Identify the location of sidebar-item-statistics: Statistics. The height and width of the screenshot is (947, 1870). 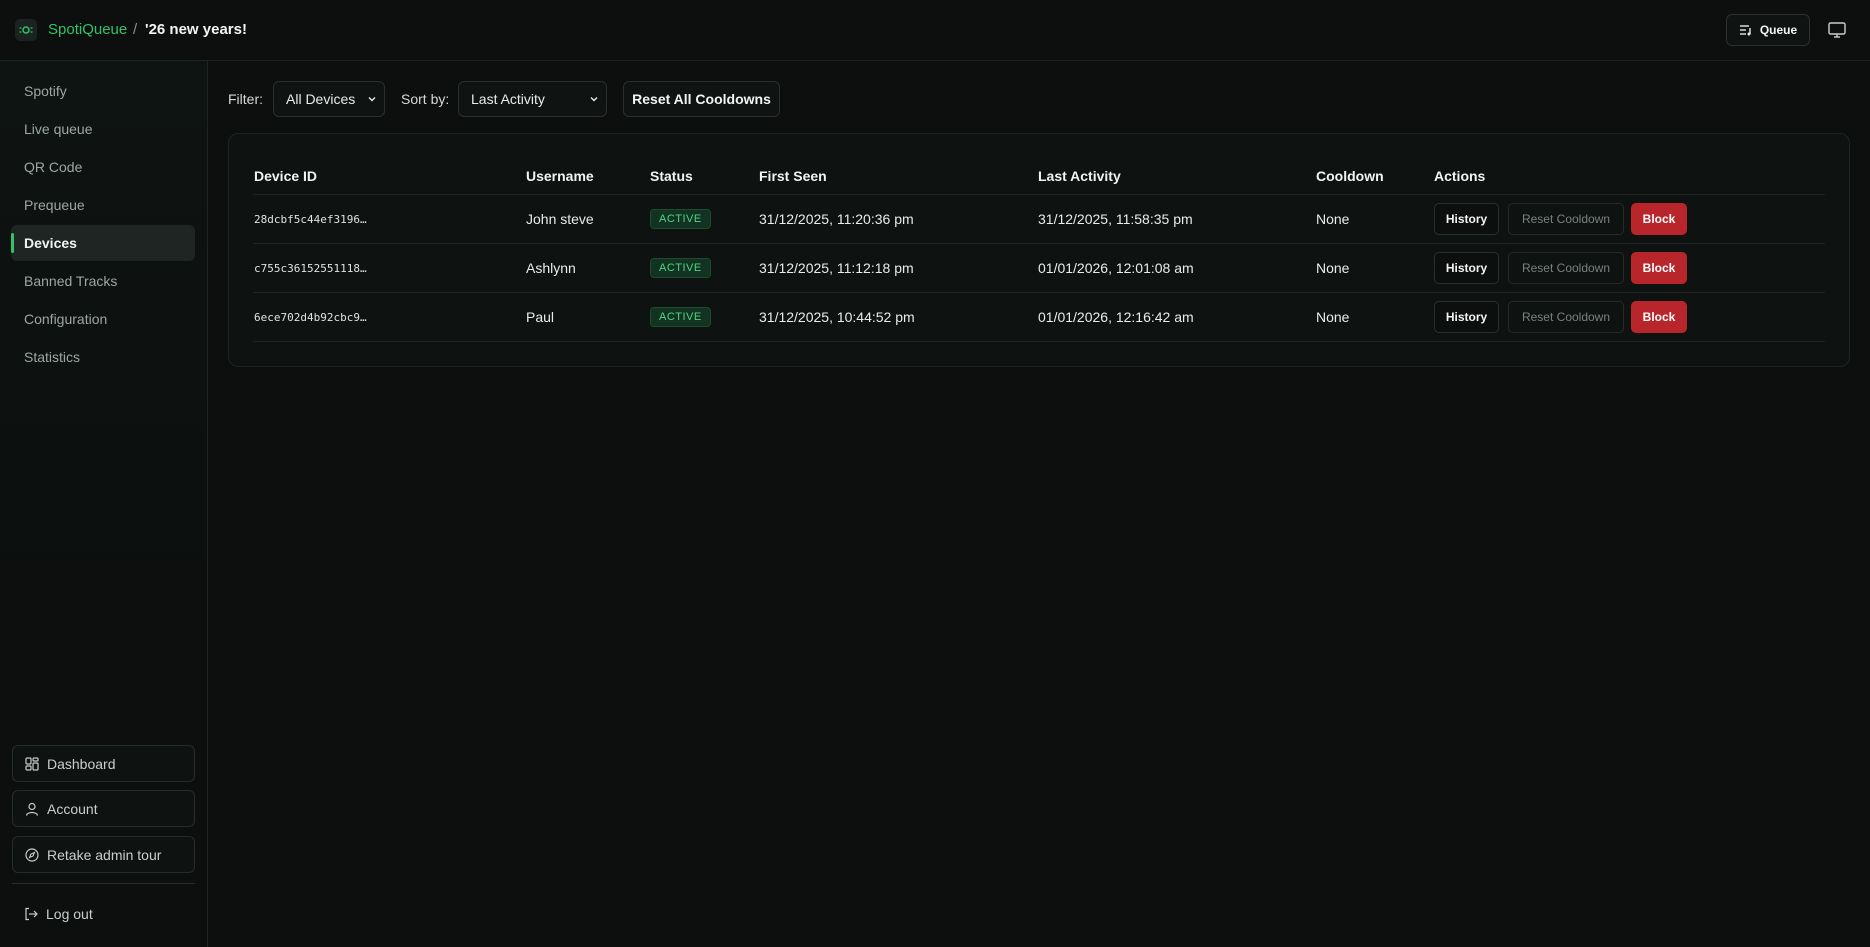
(103, 357).